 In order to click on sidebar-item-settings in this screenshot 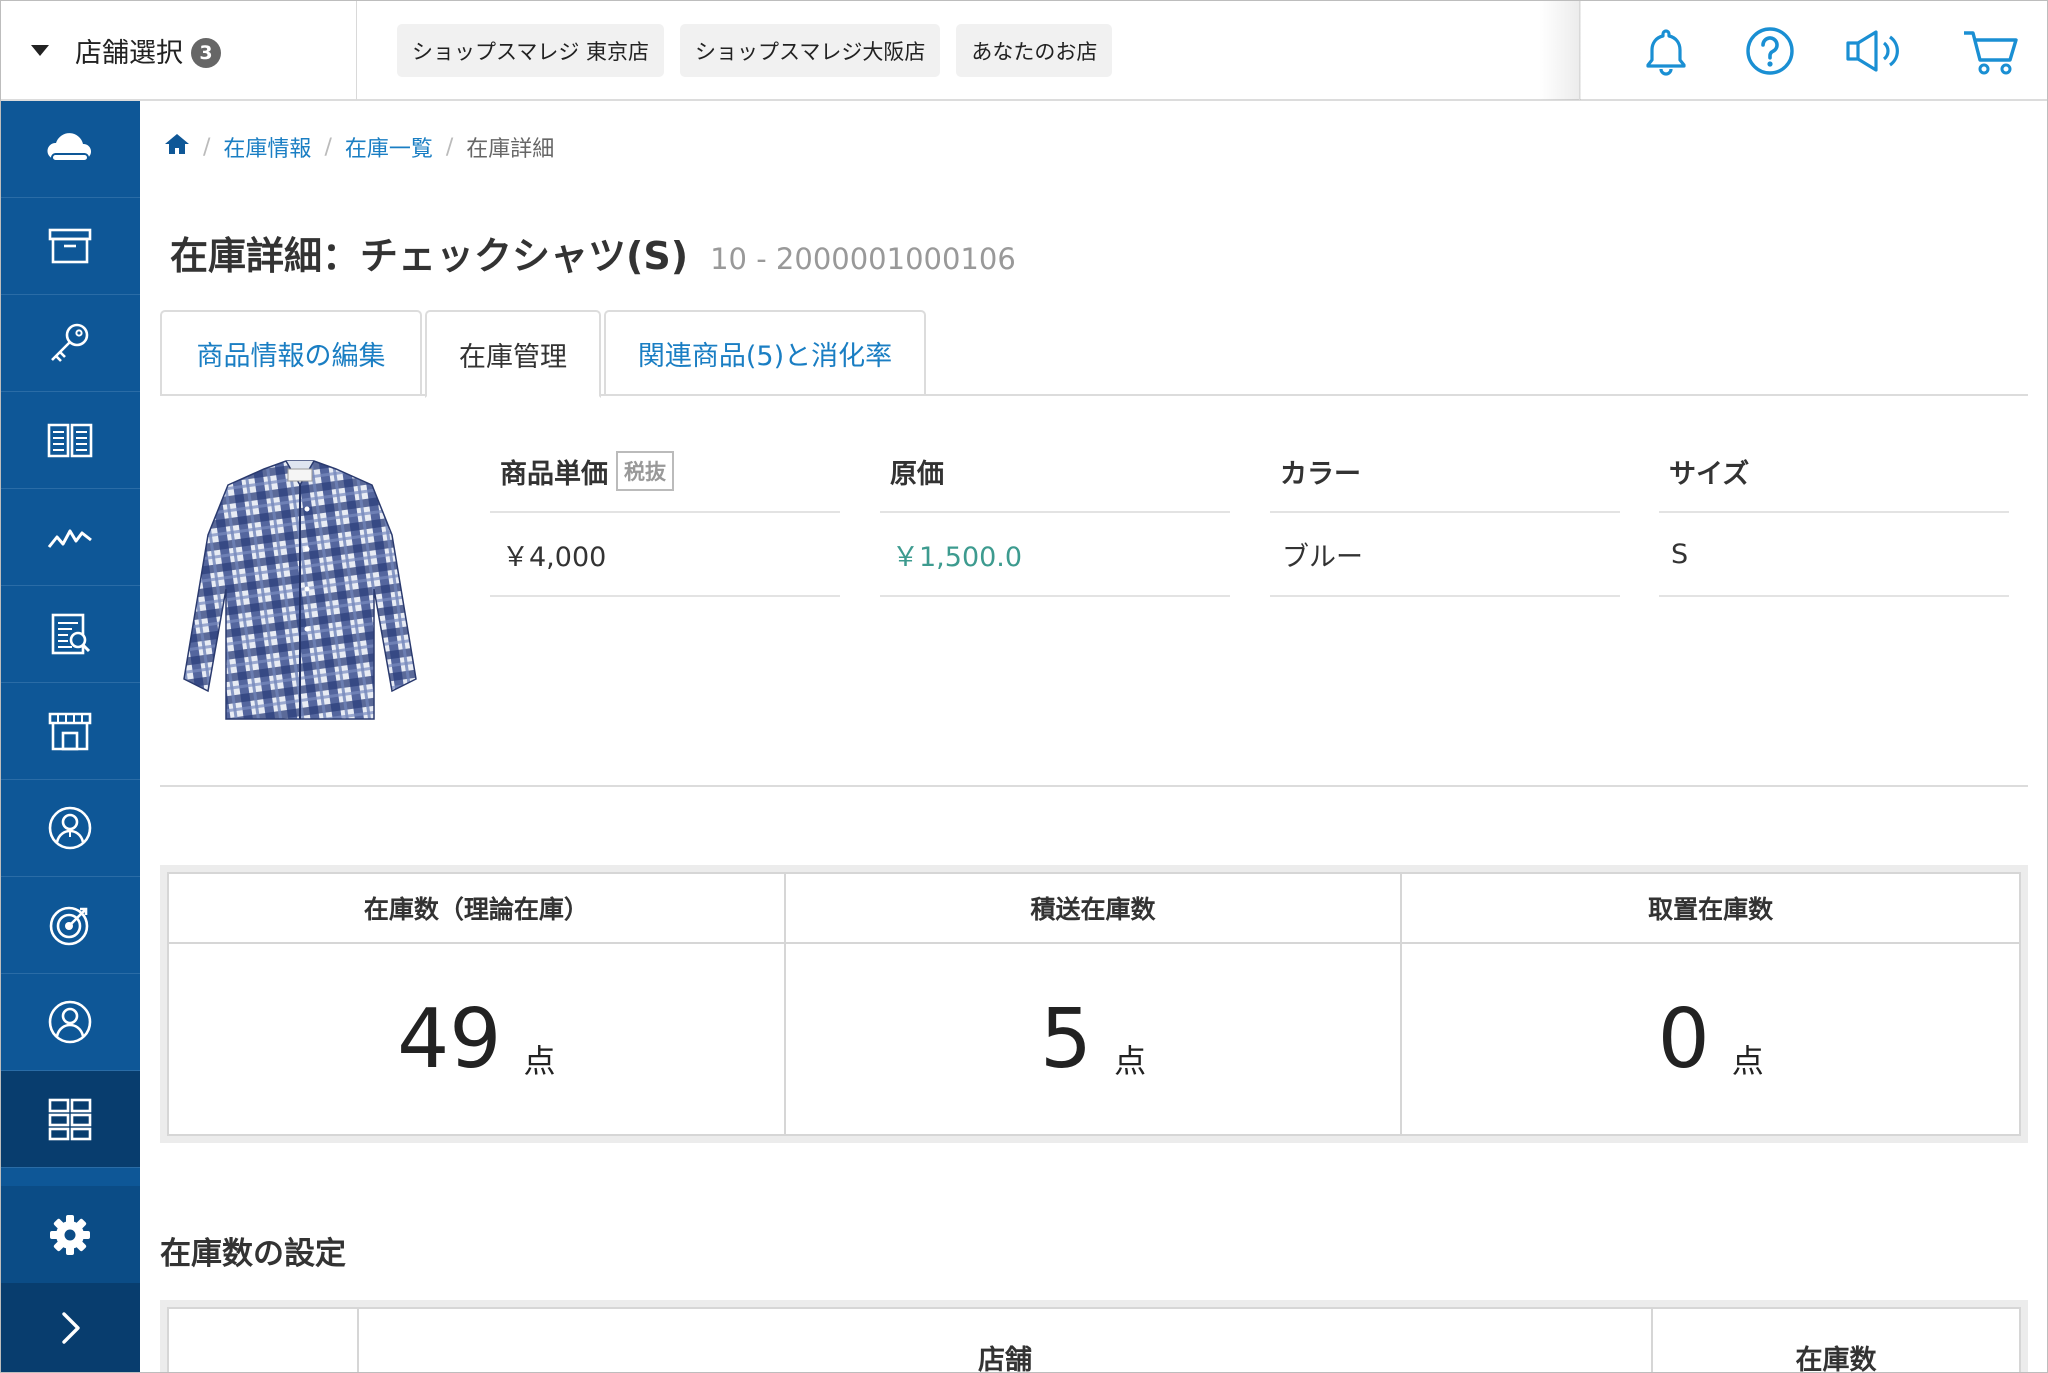, I will do `click(70, 1234)`.